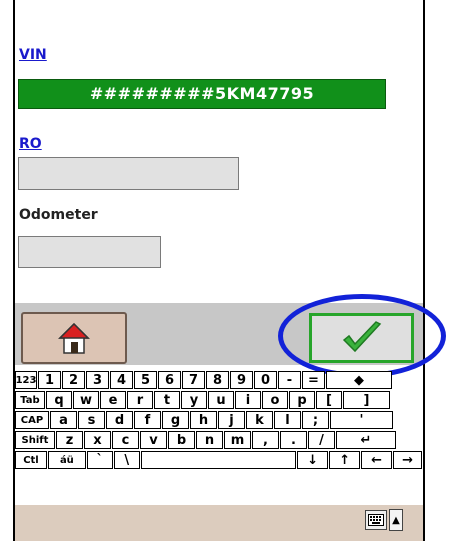 Image resolution: width=452 pixels, height=541 pixels. Describe the element at coordinates (58, 215) in the screenshot. I see `odometer-label: Odometer` at that location.